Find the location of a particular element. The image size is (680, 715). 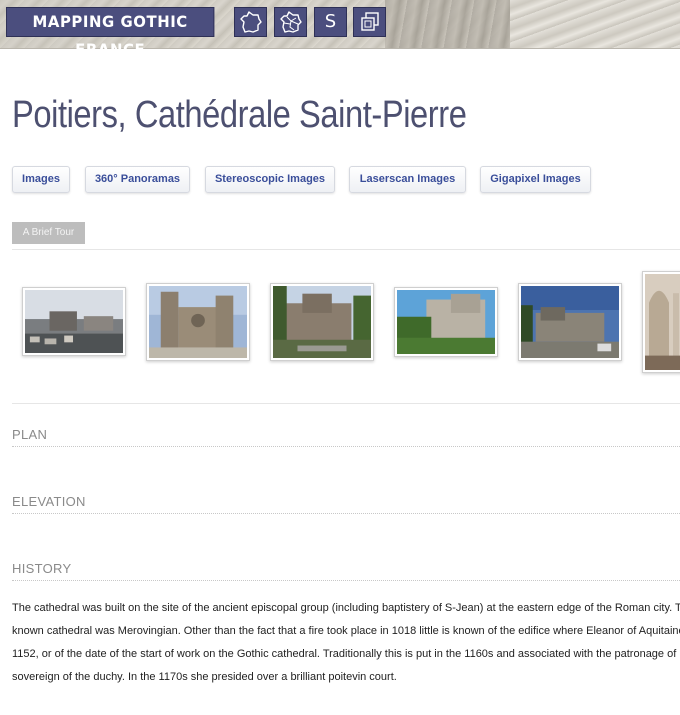

thumbnail-west-facade is located at coordinates (198, 322).